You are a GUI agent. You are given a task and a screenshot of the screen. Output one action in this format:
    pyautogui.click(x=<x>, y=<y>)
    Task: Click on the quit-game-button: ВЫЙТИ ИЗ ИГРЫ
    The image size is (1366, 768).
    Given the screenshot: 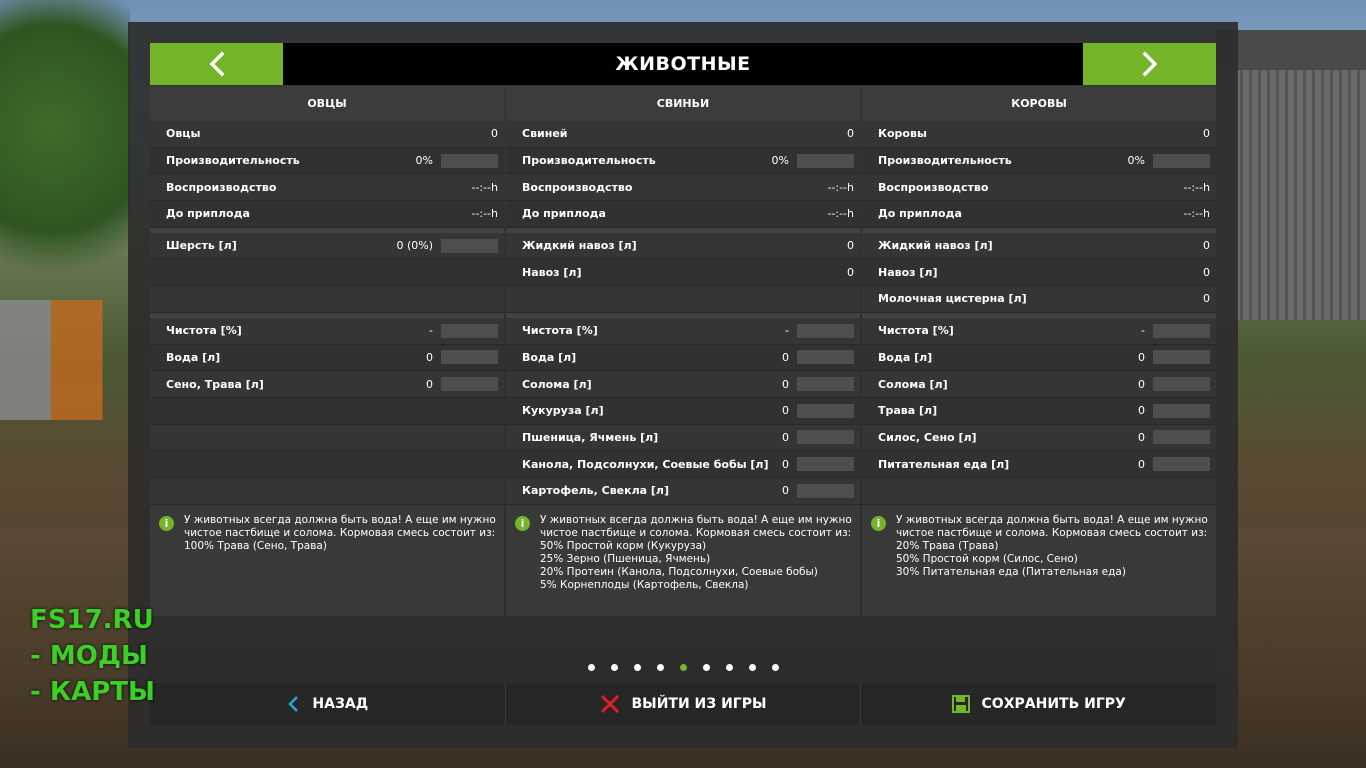 What is the action you would take?
    pyautogui.click(x=683, y=704)
    